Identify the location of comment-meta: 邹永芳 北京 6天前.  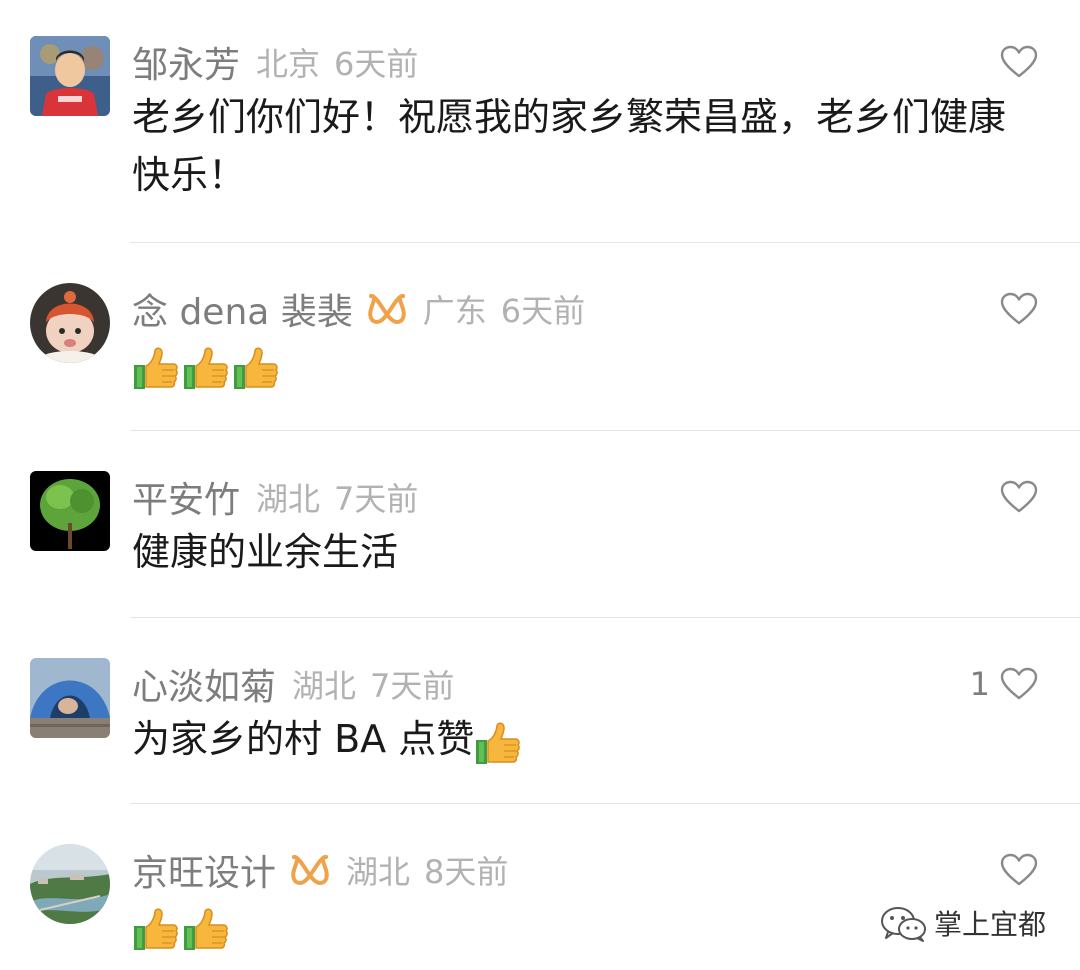
(275, 62).